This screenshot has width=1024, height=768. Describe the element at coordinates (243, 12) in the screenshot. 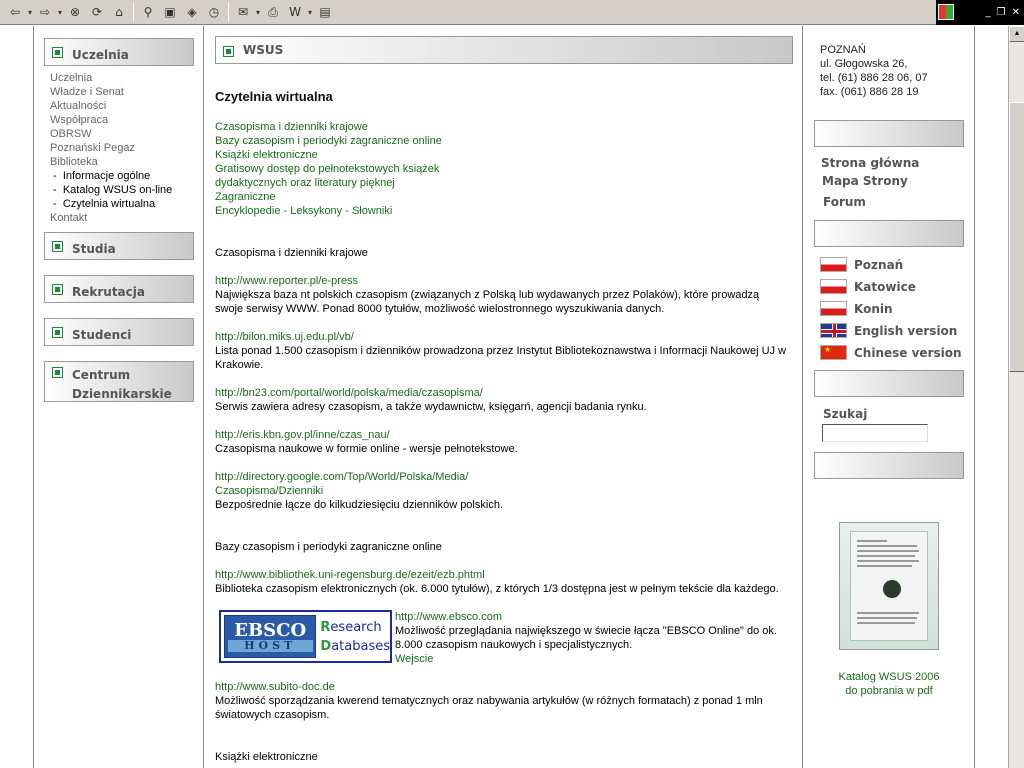

I see `mail-icon: ✉` at that location.